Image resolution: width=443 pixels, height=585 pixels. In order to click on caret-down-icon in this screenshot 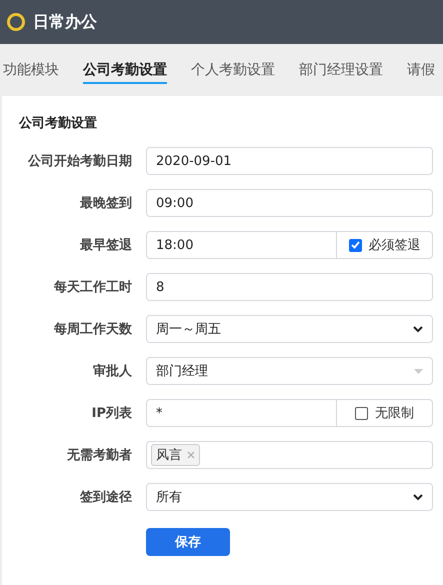, I will do `click(418, 371)`.